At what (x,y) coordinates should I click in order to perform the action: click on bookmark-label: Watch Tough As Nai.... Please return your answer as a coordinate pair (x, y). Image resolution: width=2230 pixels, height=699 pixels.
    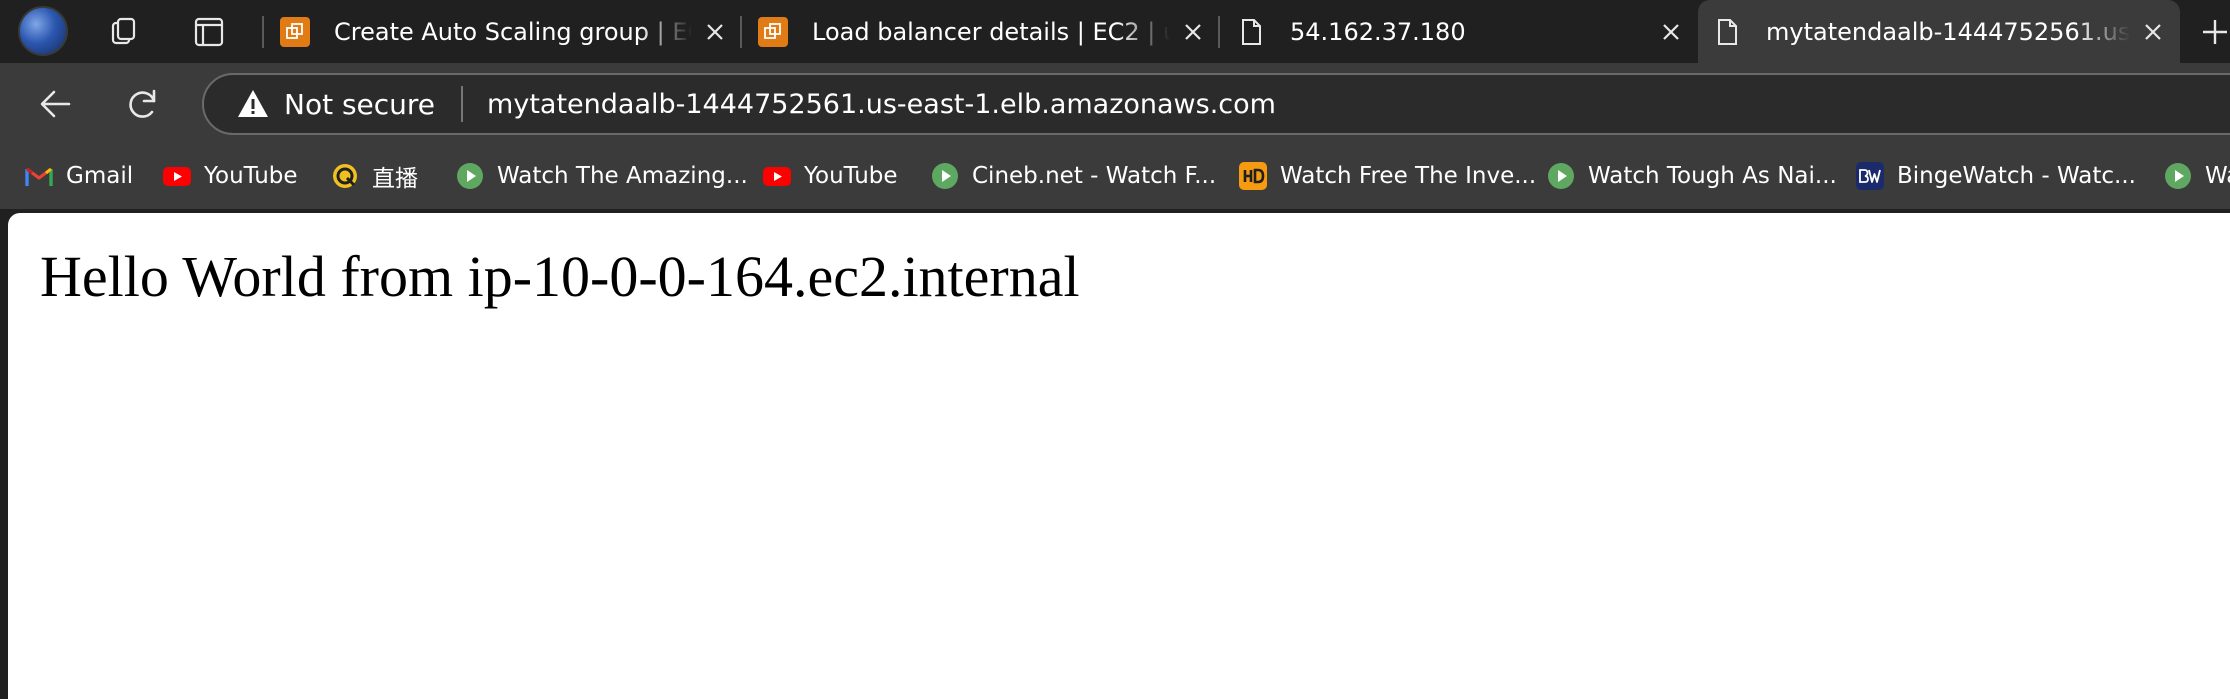
    Looking at the image, I should click on (1712, 176).